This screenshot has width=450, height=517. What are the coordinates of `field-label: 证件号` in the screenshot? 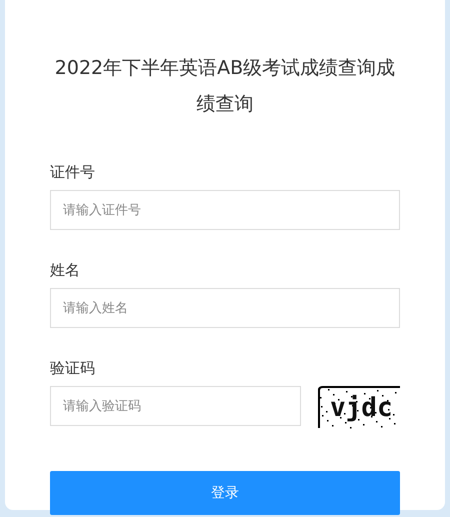 It's located at (73, 172).